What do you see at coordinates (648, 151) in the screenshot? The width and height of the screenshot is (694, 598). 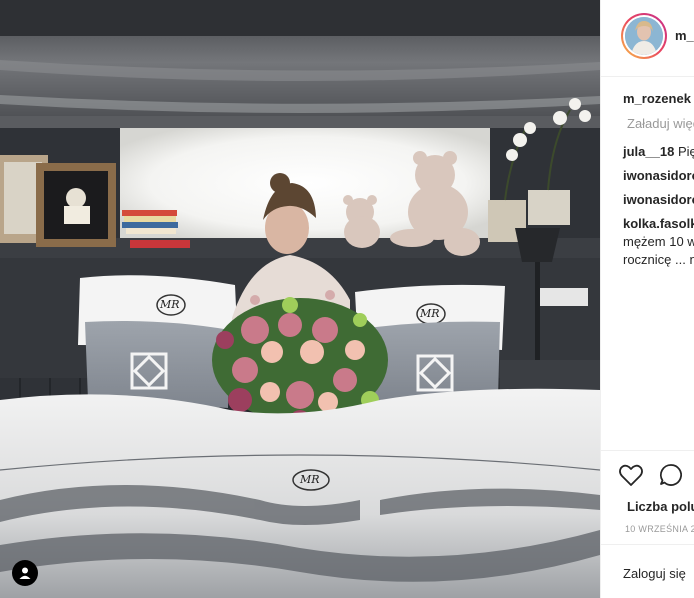 I see `comment-username-link: jula__18` at bounding box center [648, 151].